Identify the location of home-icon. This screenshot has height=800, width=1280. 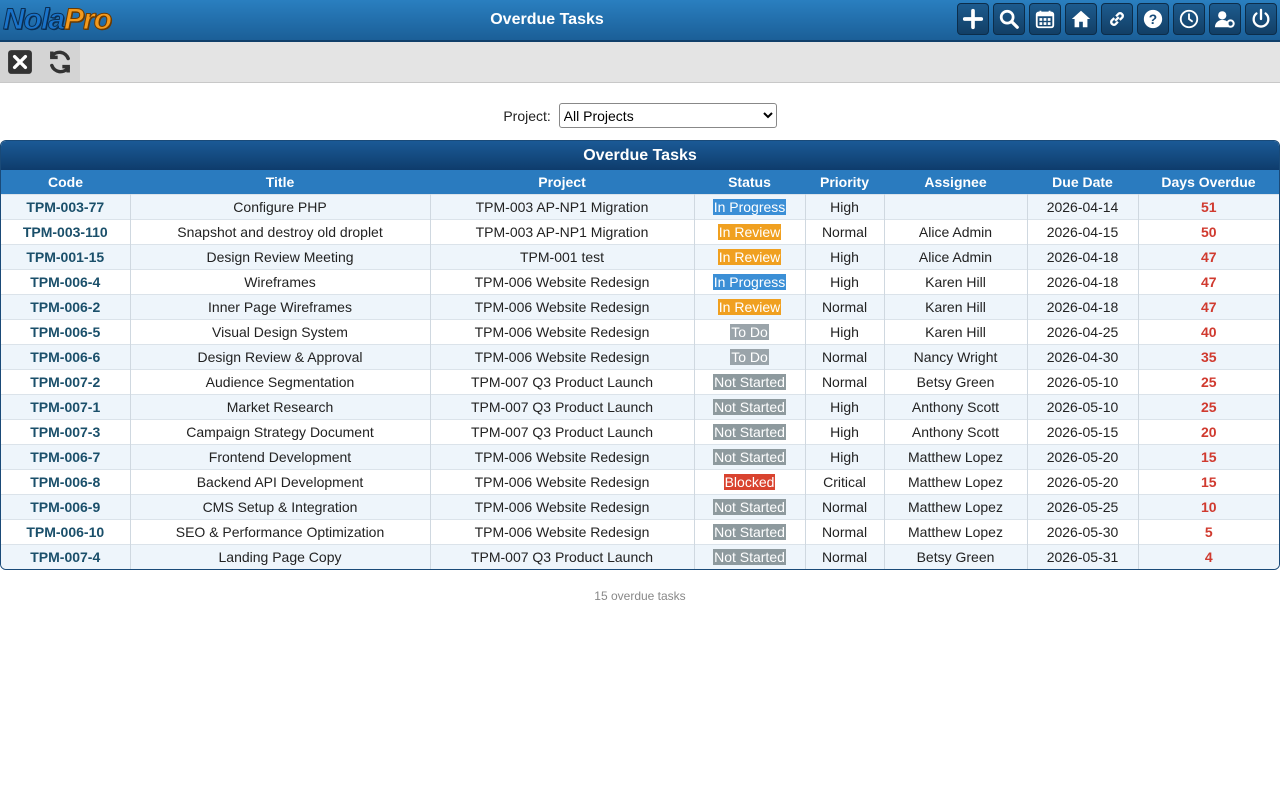
(1081, 19).